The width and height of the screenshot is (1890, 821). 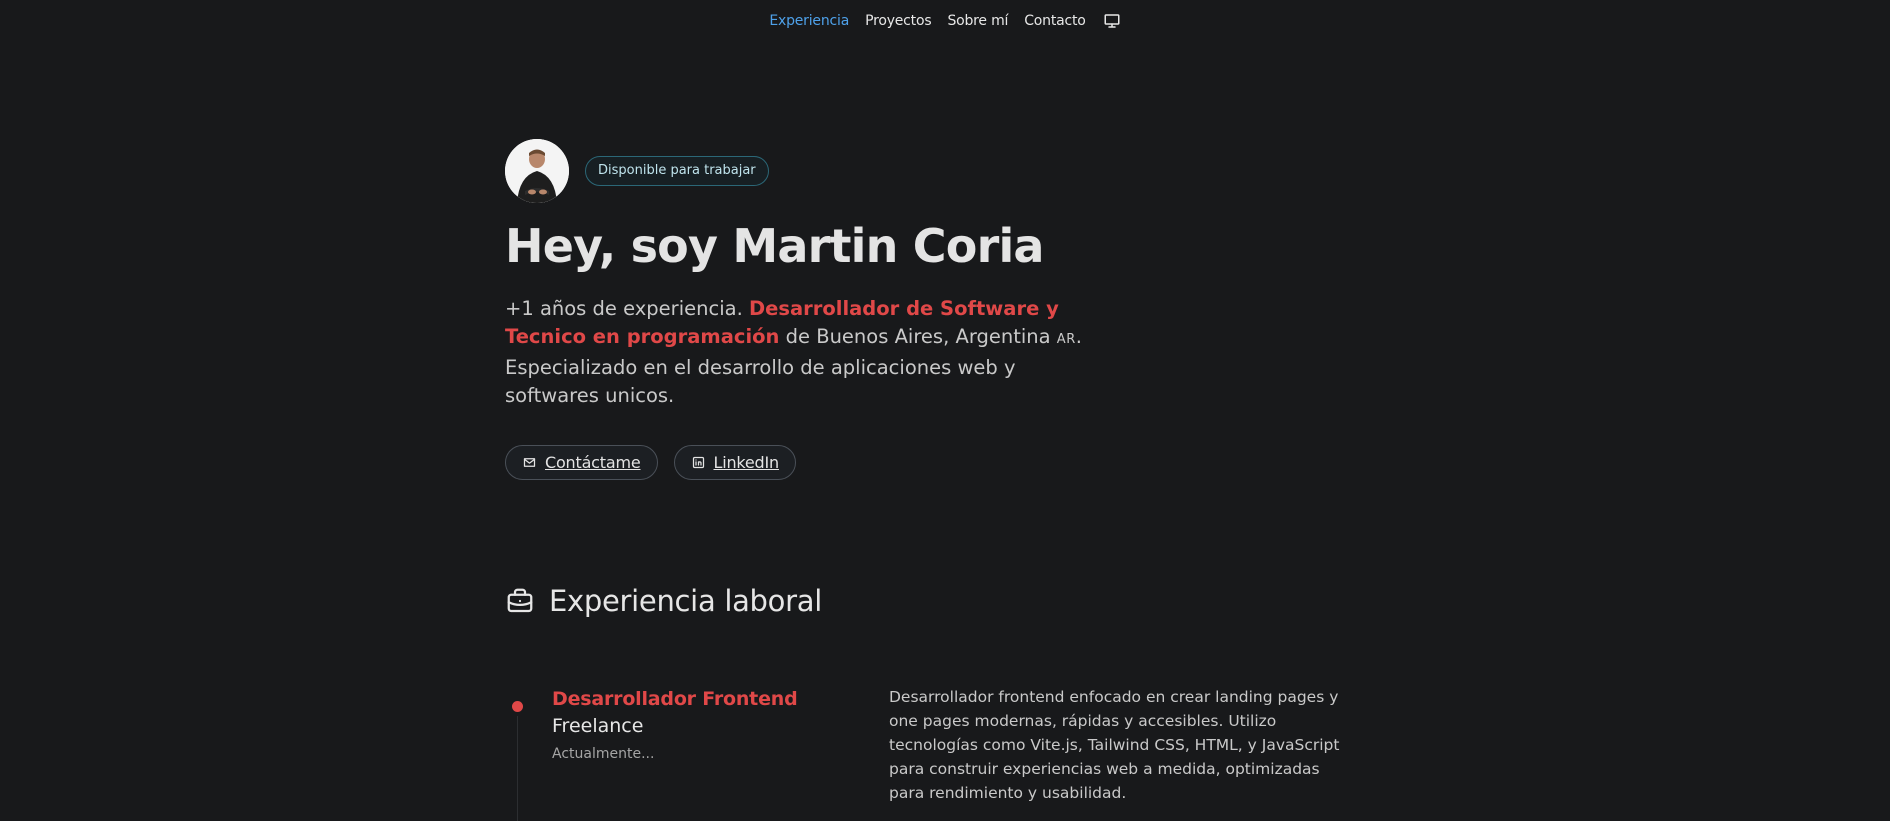 I want to click on avatar, so click(x=537, y=171).